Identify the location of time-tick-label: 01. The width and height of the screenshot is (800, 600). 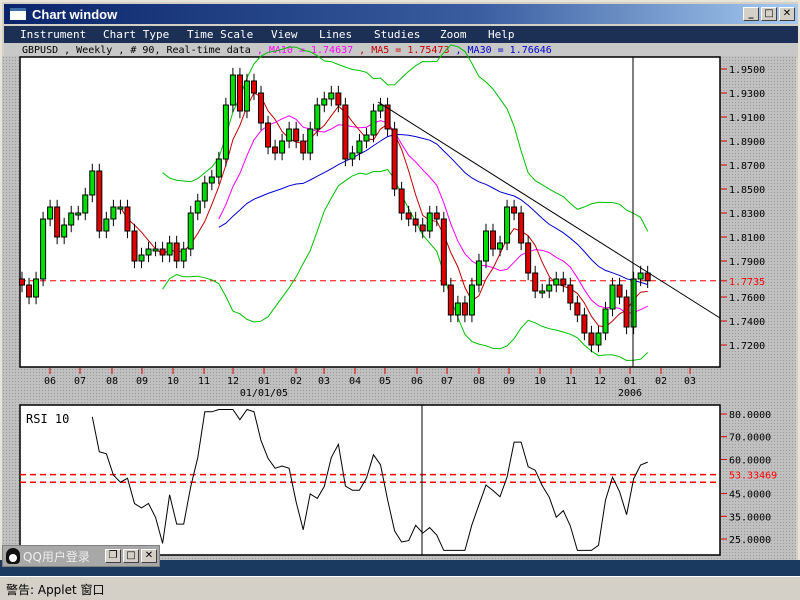
(630, 381).